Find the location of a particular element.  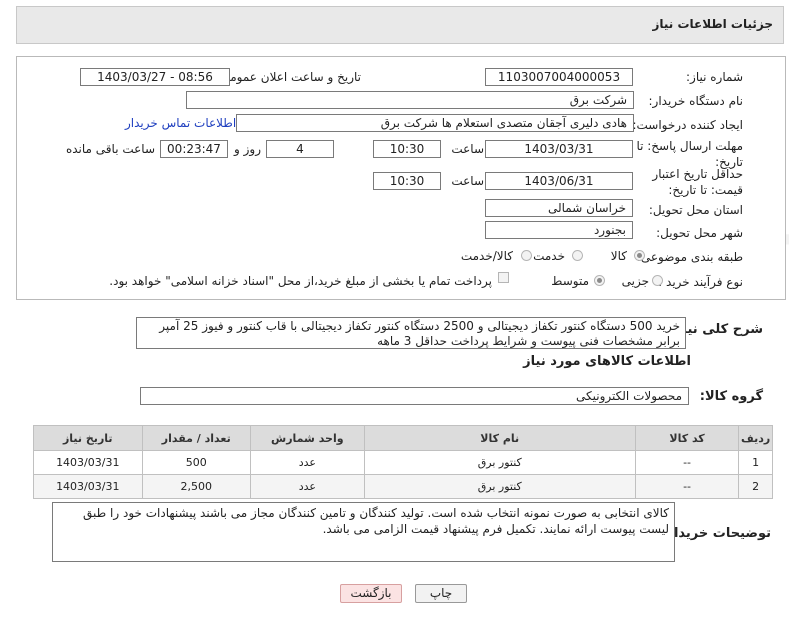

print-button: چاپ is located at coordinates (441, 593).